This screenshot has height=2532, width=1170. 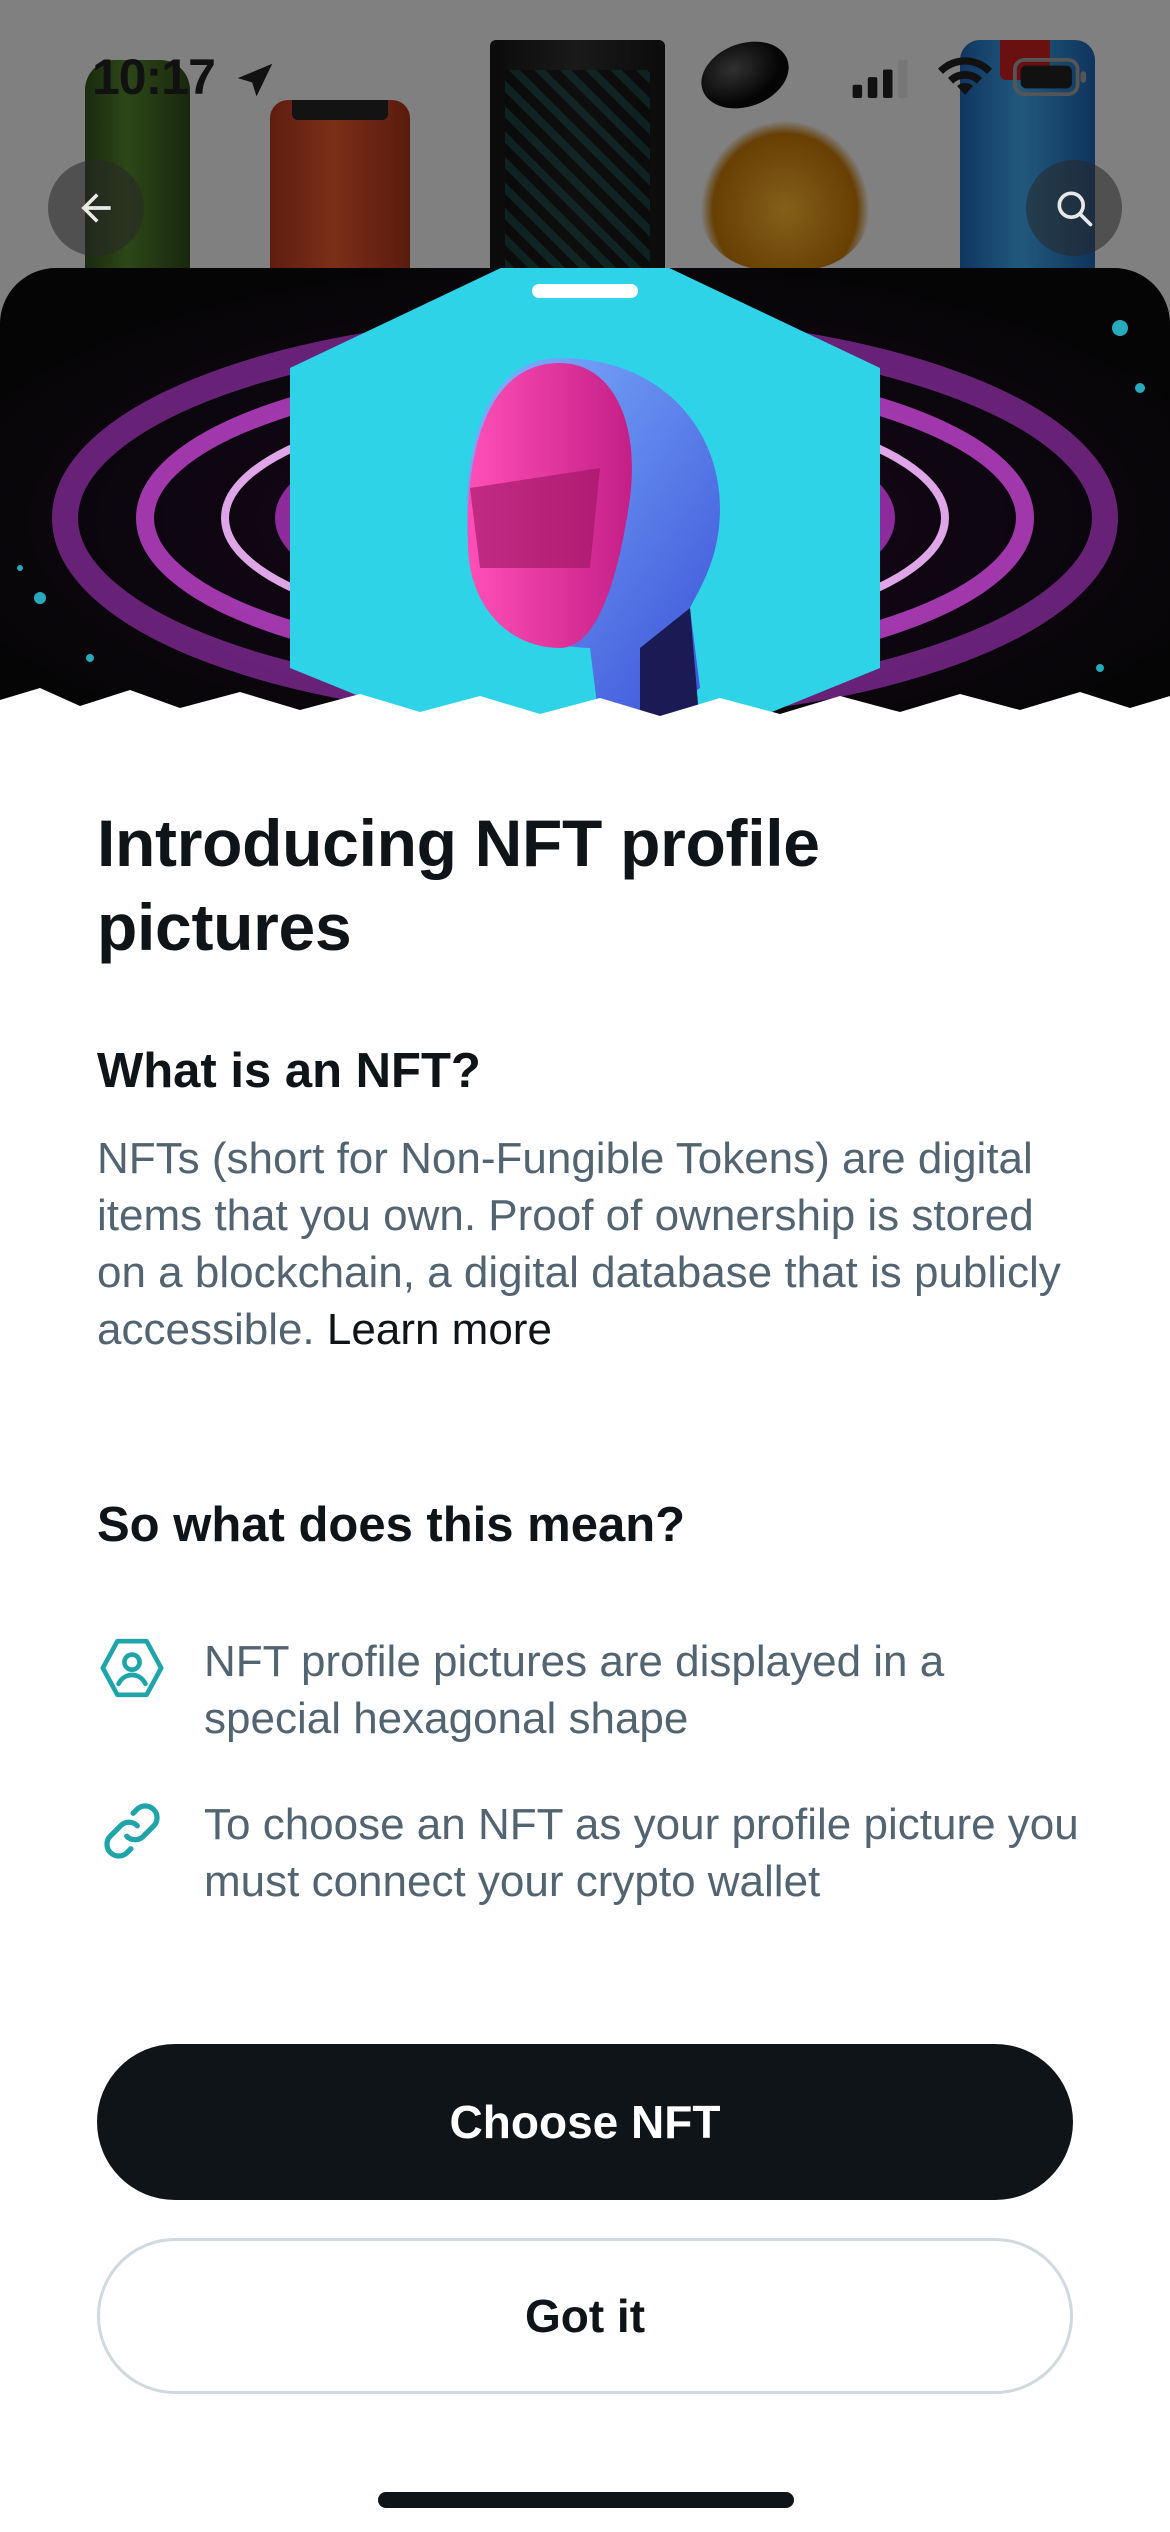 What do you see at coordinates (458, 885) in the screenshot?
I see `sheet-title: Introducing NFT profile pictures` at bounding box center [458, 885].